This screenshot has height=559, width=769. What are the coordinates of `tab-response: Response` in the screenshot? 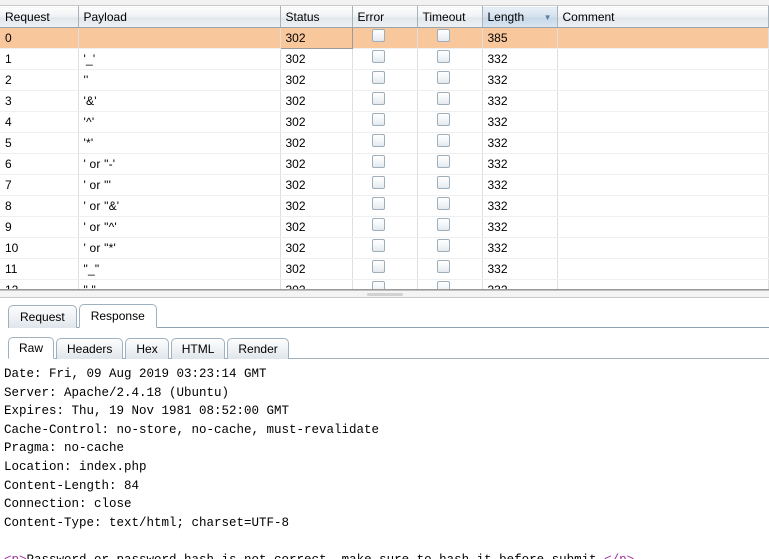 It's located at (117, 316).